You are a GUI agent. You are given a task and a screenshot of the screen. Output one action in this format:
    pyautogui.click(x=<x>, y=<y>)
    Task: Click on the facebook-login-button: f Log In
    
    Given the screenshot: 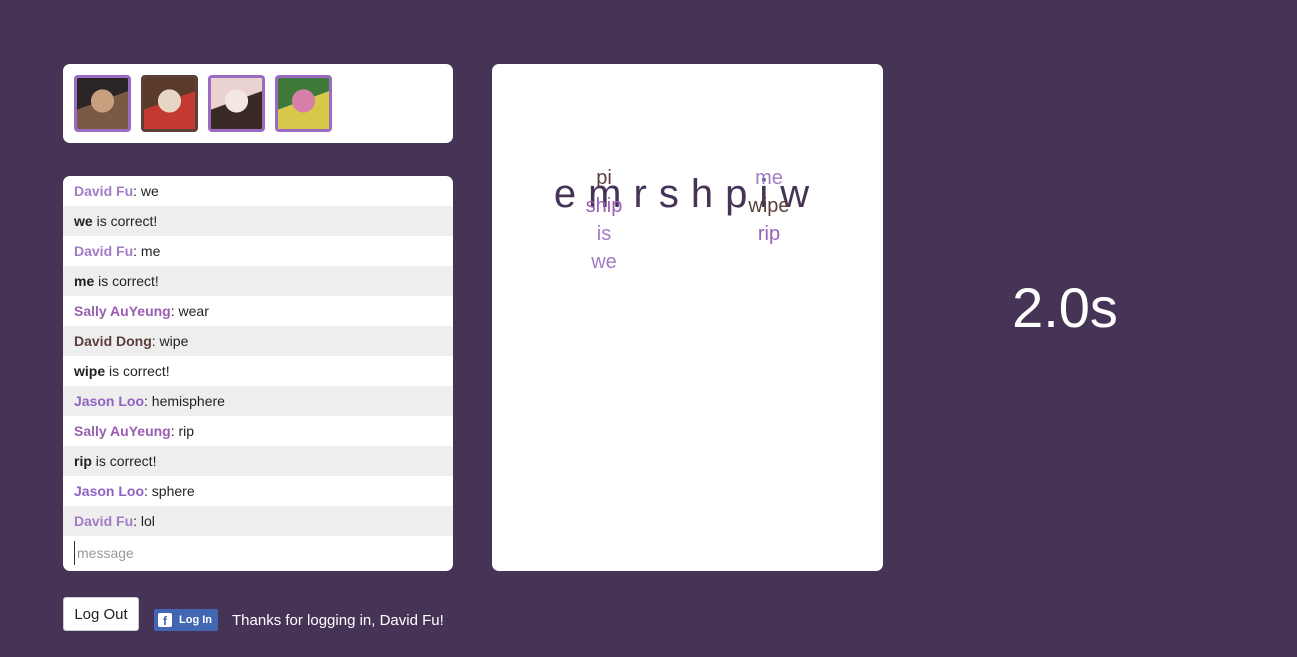 What is the action you would take?
    pyautogui.click(x=186, y=620)
    